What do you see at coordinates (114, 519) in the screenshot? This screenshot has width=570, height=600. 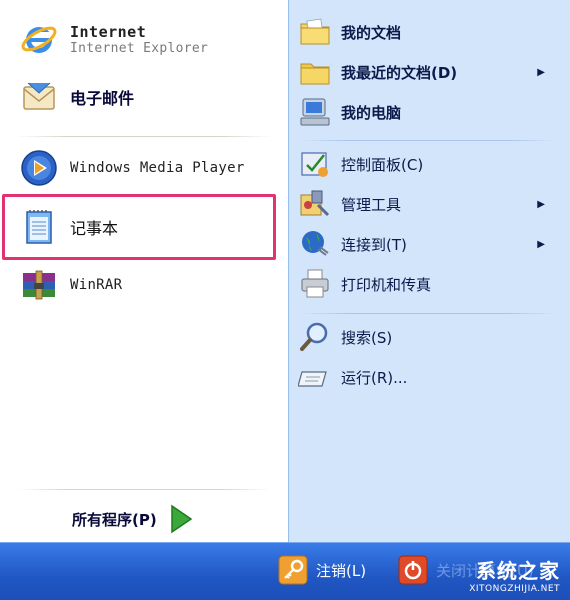 I see `all-programs-label: 所有程序(P)` at bounding box center [114, 519].